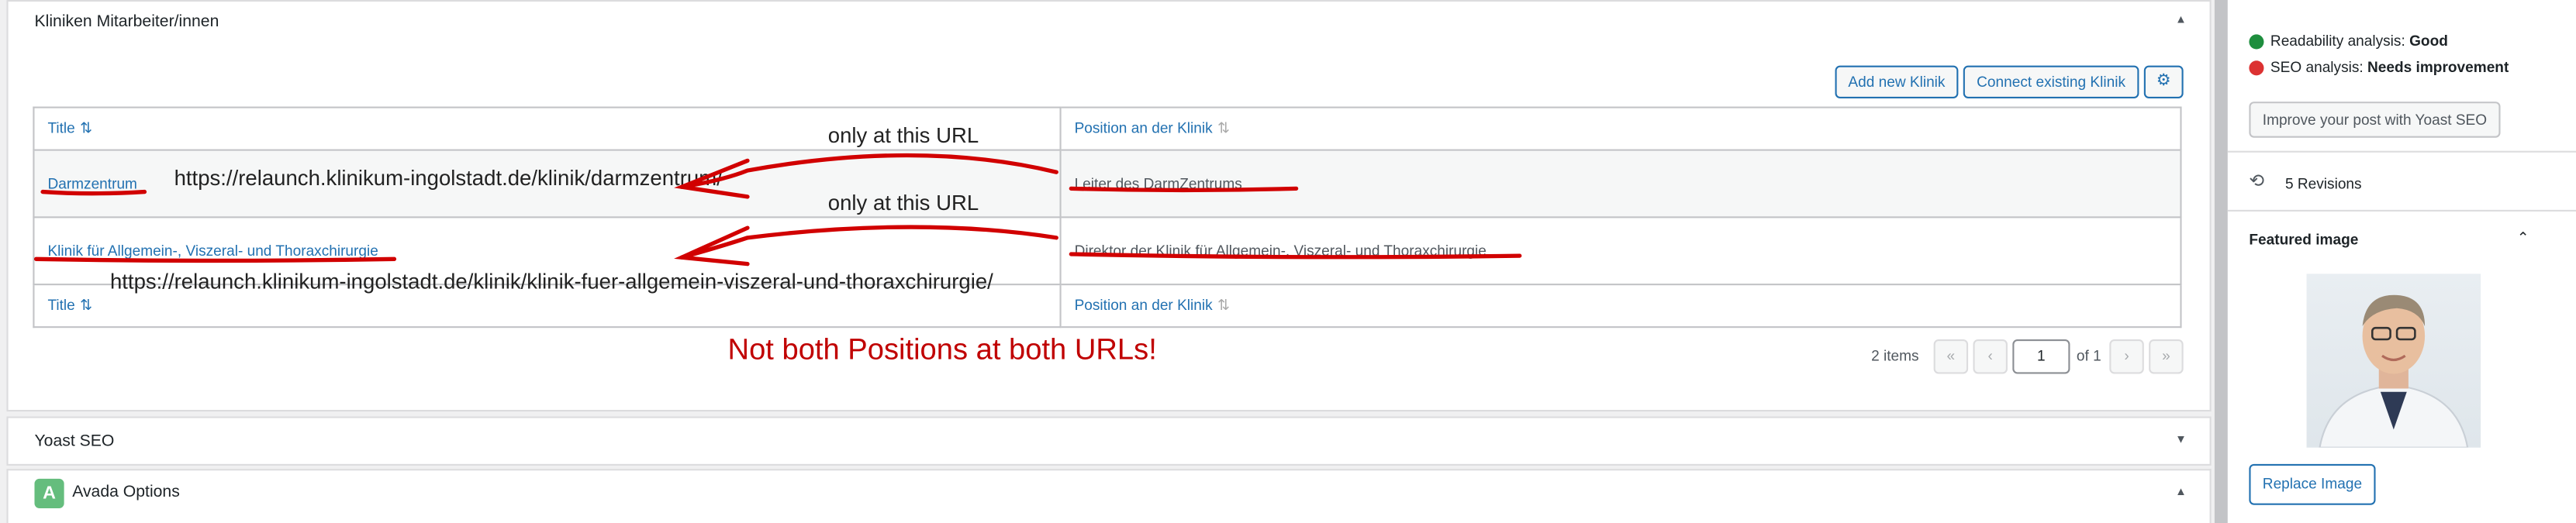 The height and width of the screenshot is (523, 2576). What do you see at coordinates (215, 260) in the screenshot?
I see `underline-klinik-title` at bounding box center [215, 260].